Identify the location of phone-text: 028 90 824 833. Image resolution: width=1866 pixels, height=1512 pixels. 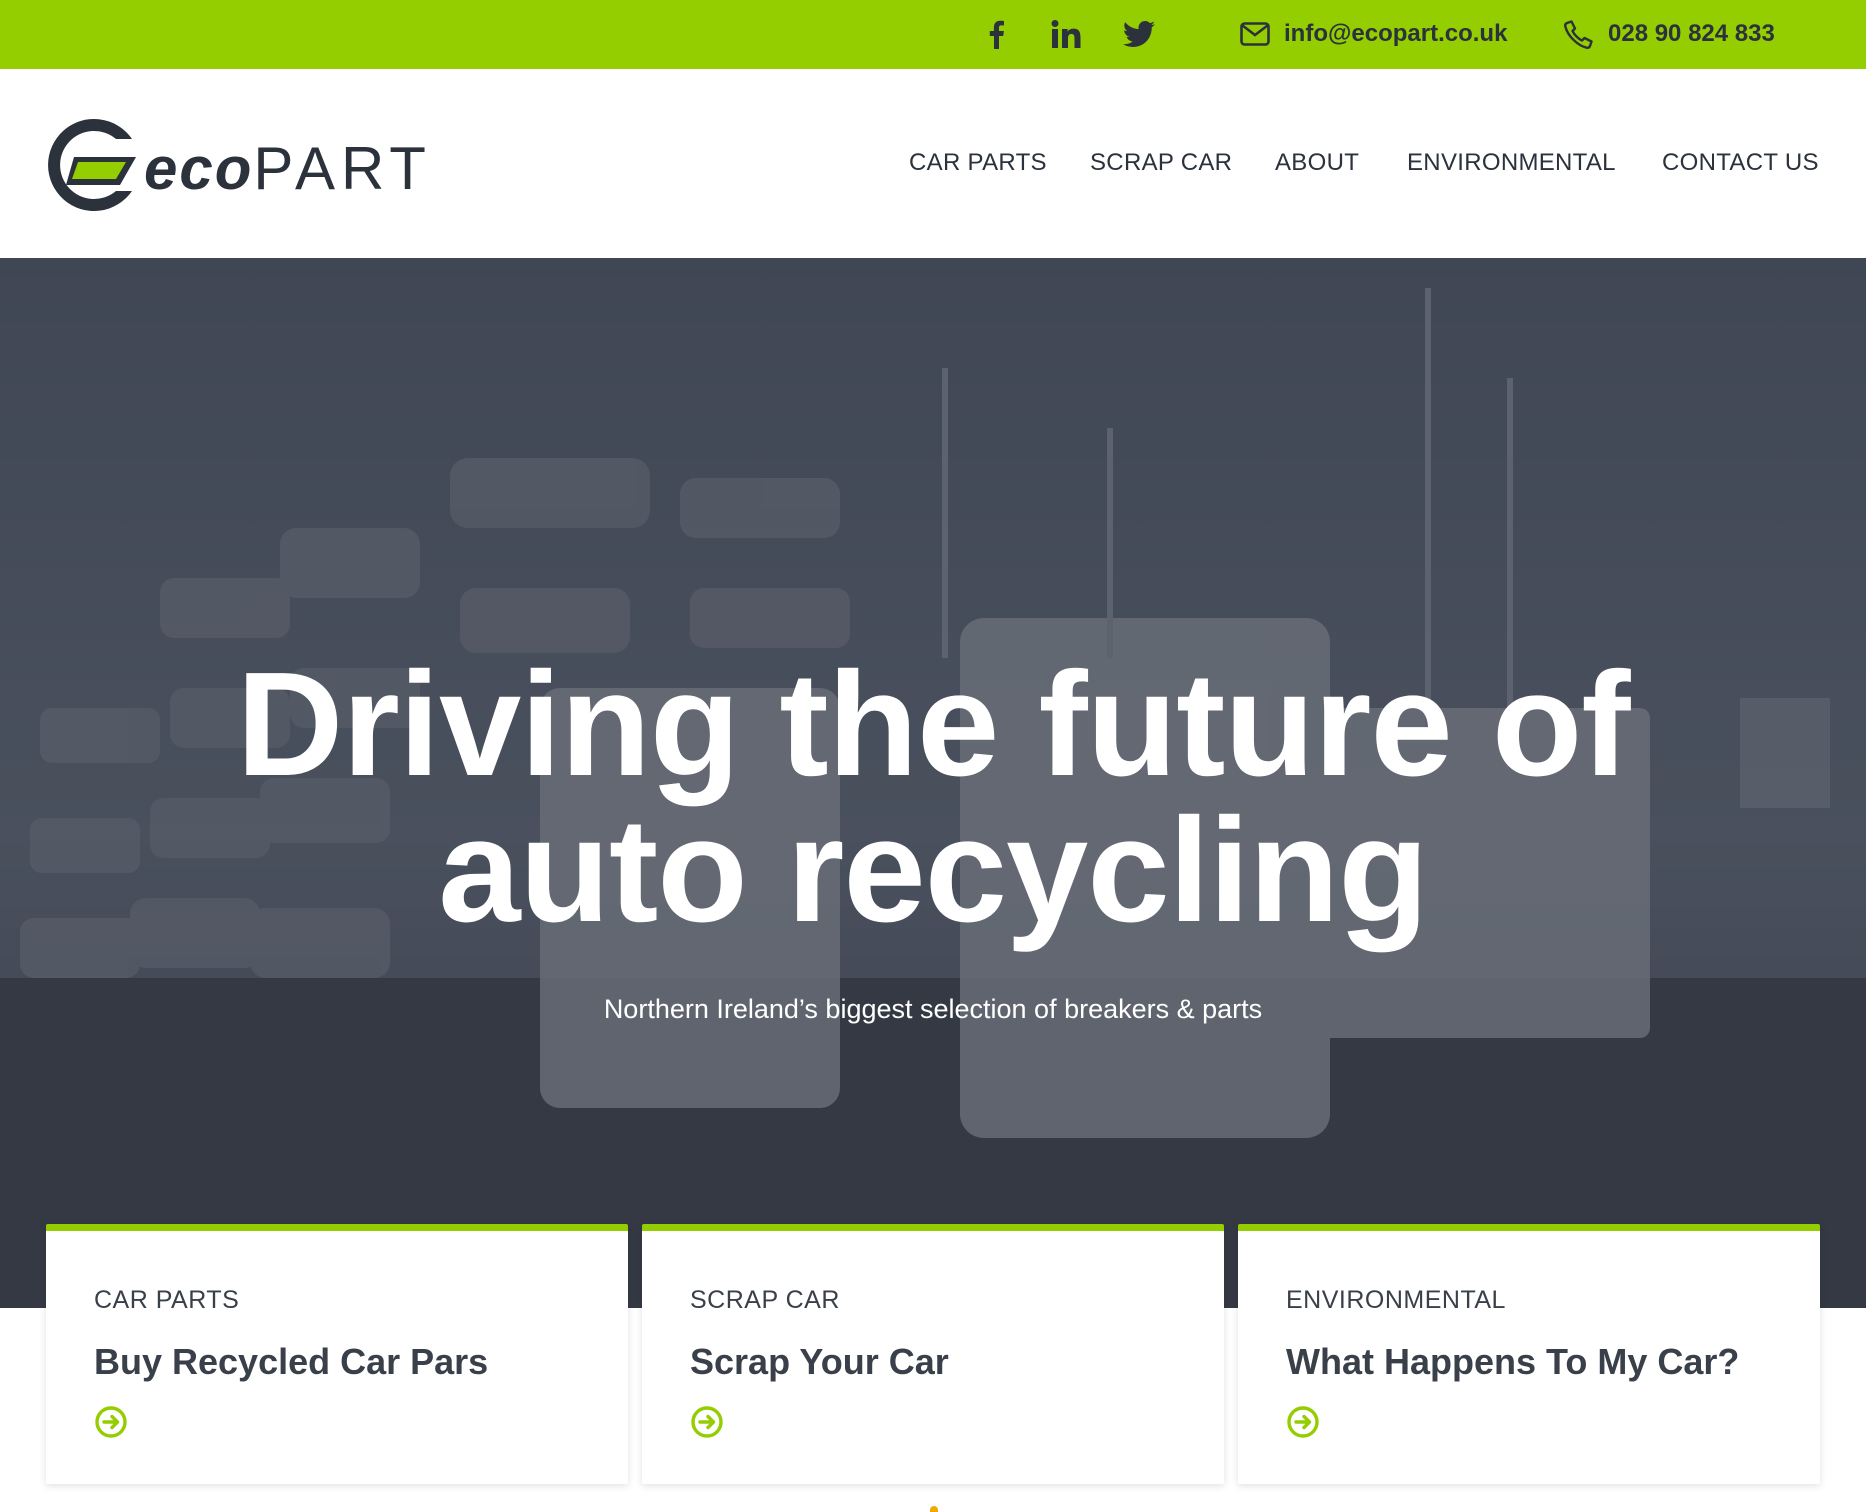
(1691, 33).